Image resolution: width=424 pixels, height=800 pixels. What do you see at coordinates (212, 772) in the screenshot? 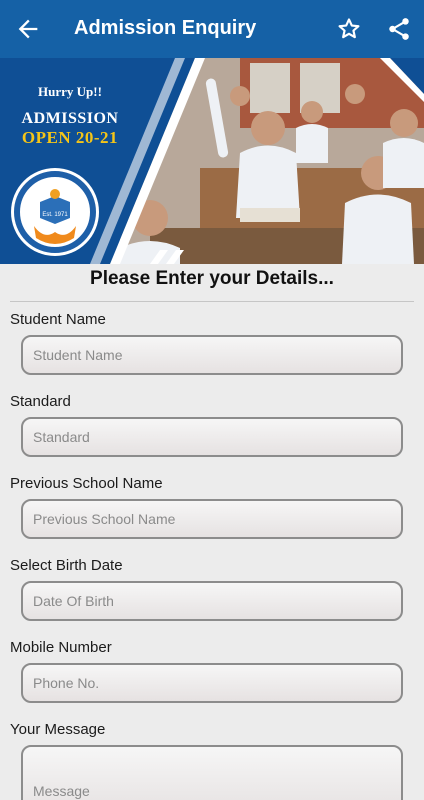
I see `message-textarea` at bounding box center [212, 772].